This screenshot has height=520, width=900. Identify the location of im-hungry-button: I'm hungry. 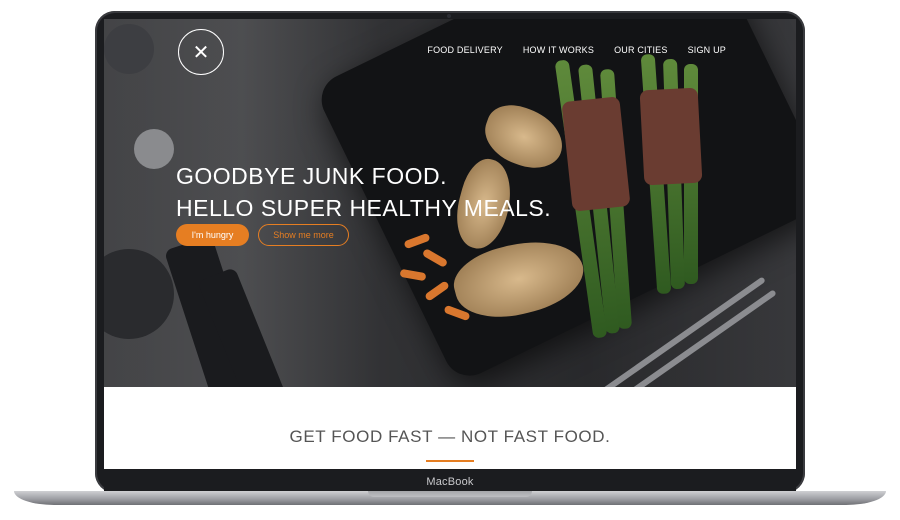
(212, 235).